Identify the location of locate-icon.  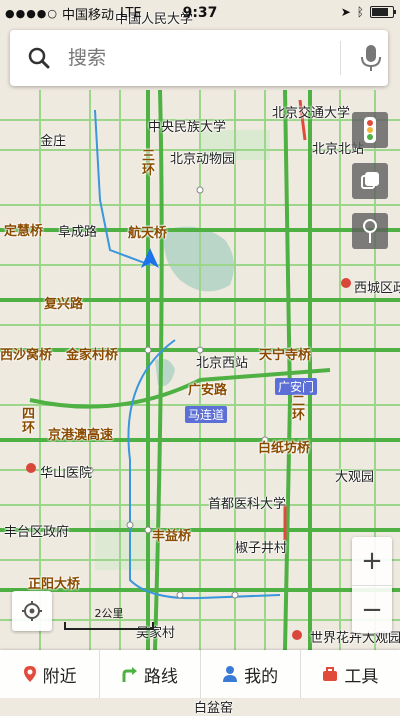
(32, 611).